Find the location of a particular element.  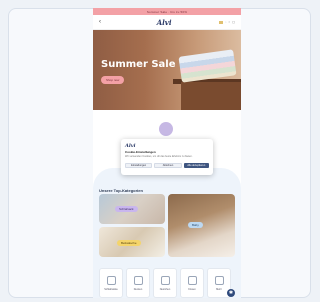

cart-icon: ▢ is located at coordinates (233, 22).